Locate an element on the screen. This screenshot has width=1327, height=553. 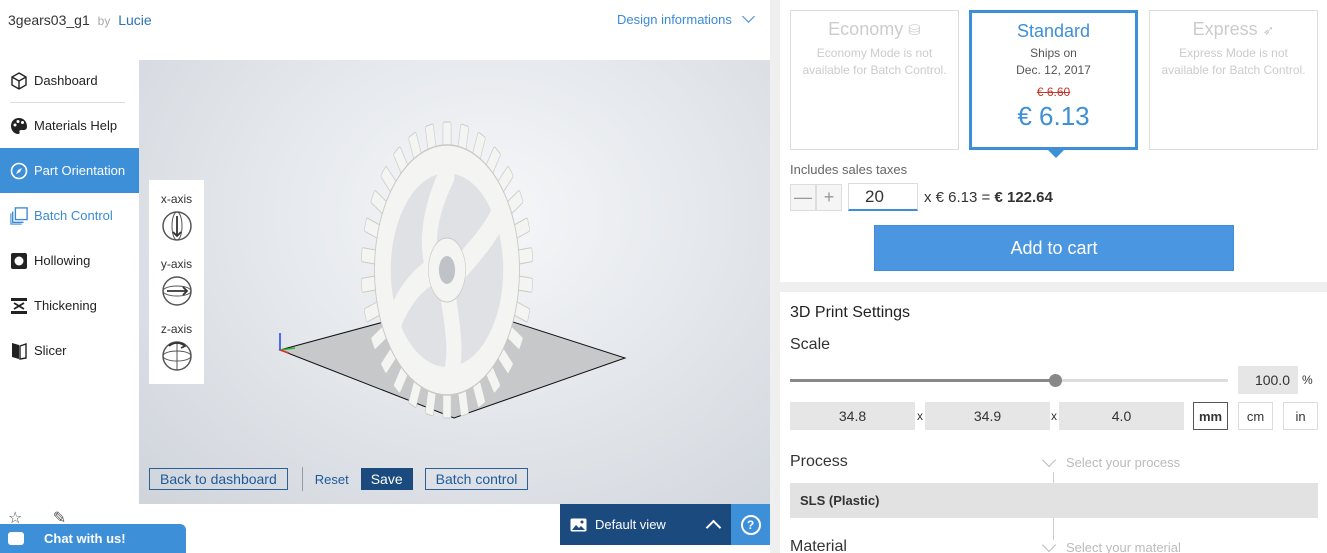
batch-control-button: Batch control is located at coordinates (476, 479).